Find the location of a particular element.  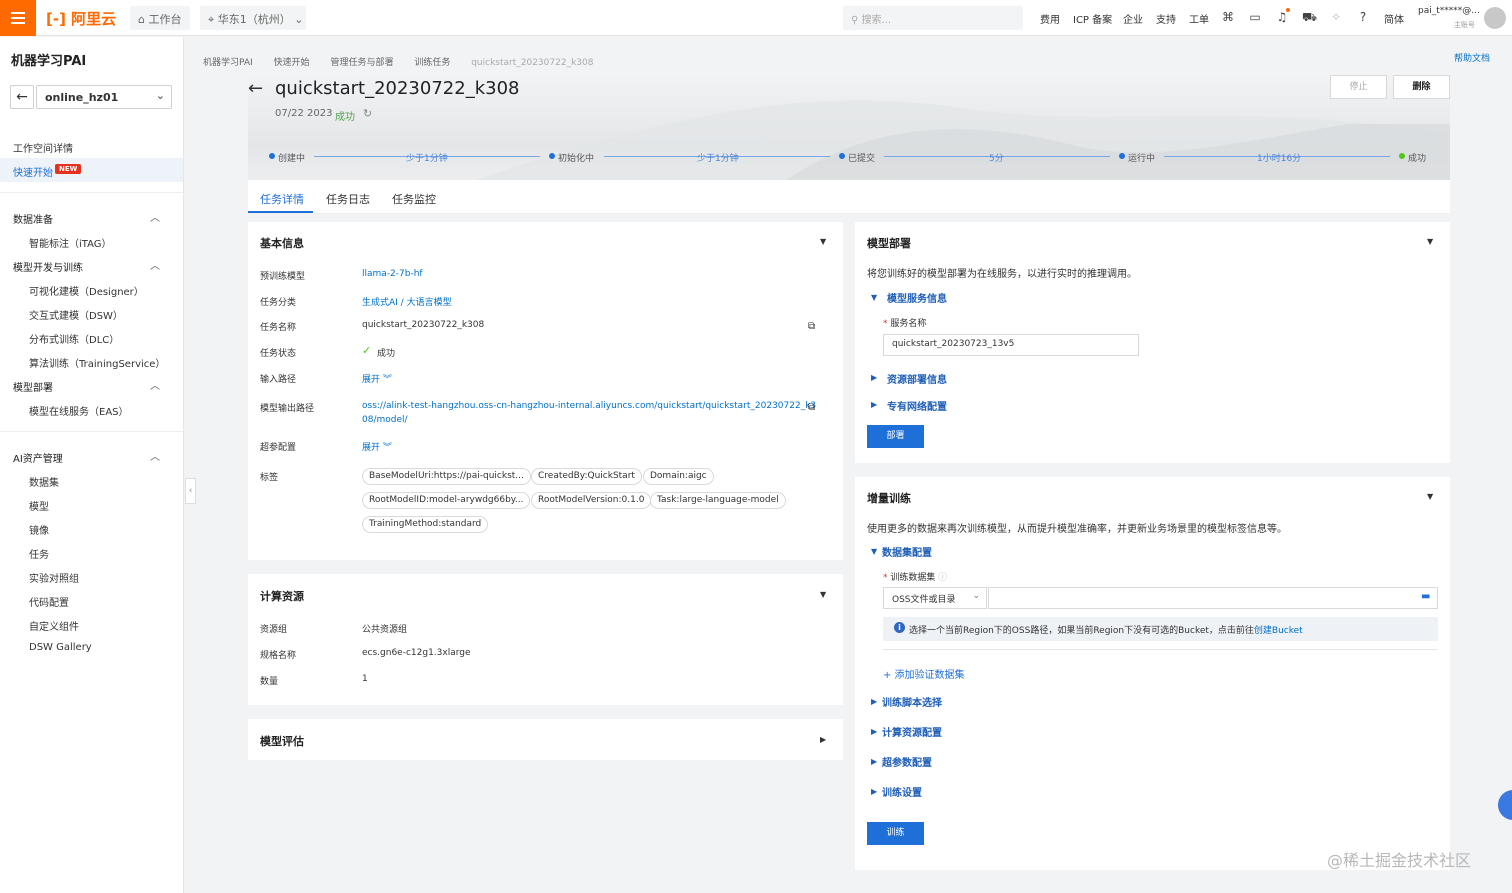

sidebar-item-eas: 模型在线服务（EAS） is located at coordinates (79, 410).